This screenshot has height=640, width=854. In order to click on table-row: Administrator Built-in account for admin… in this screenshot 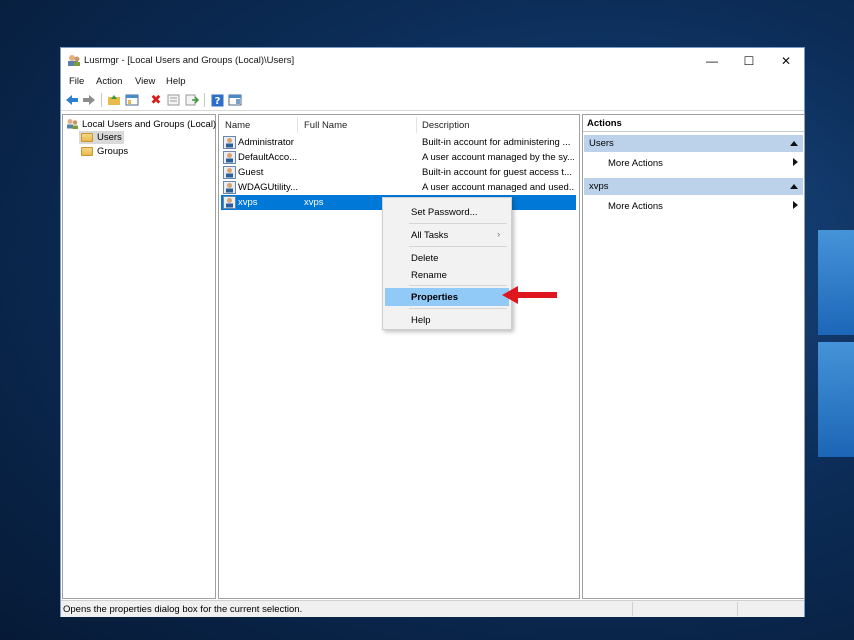, I will do `click(398, 142)`.